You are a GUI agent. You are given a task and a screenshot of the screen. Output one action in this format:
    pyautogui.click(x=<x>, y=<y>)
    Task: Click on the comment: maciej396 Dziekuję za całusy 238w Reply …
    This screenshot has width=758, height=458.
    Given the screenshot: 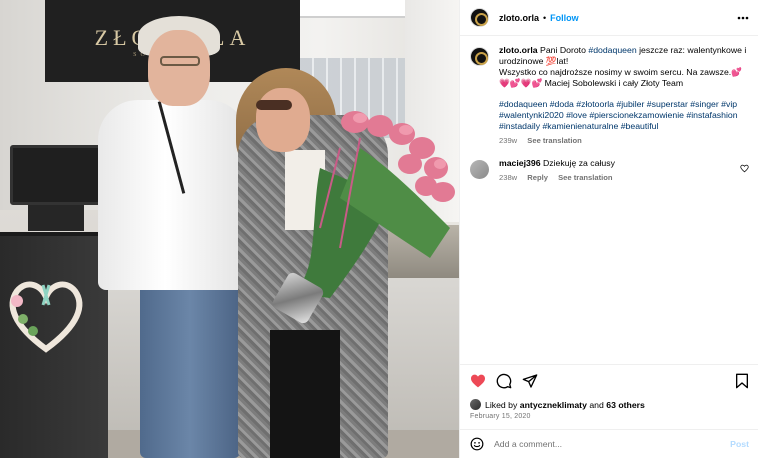 What is the action you would take?
    pyautogui.click(x=609, y=170)
    